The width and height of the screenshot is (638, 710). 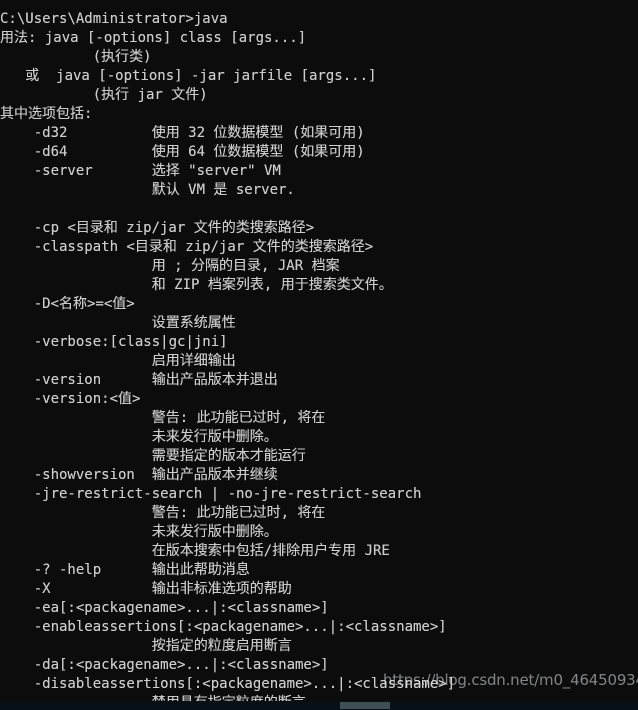 I want to click on console-line: -? -help 输出此帮助消息, so click(x=125, y=570).